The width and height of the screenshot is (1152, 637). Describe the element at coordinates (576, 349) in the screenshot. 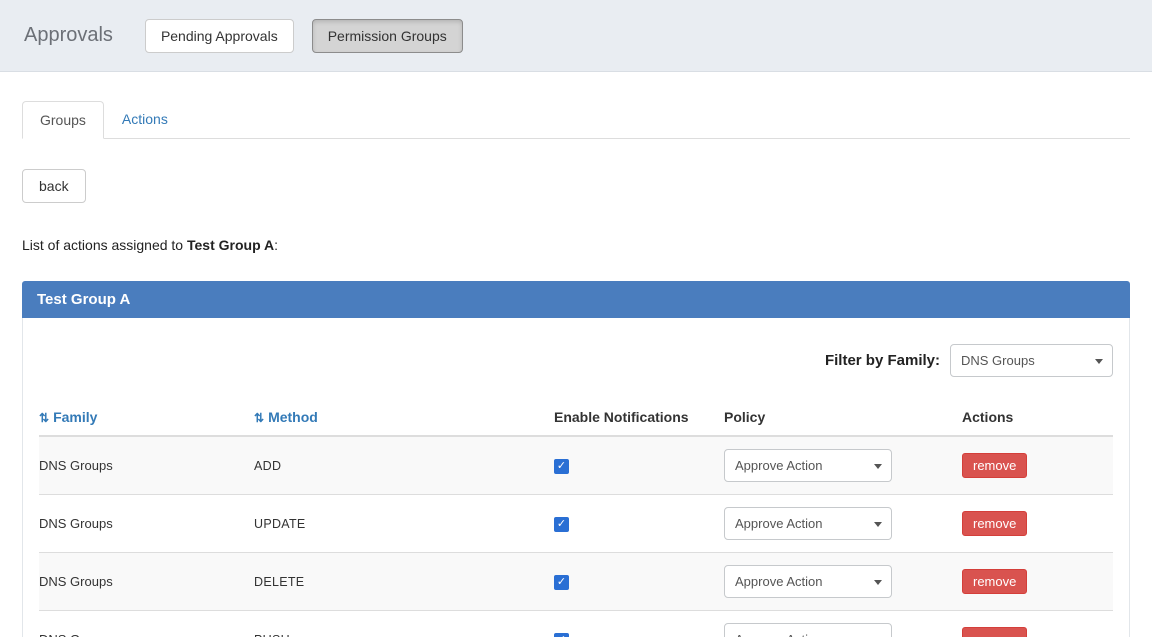

I see `filter-row: Filter by Family: DNS Groups` at that location.